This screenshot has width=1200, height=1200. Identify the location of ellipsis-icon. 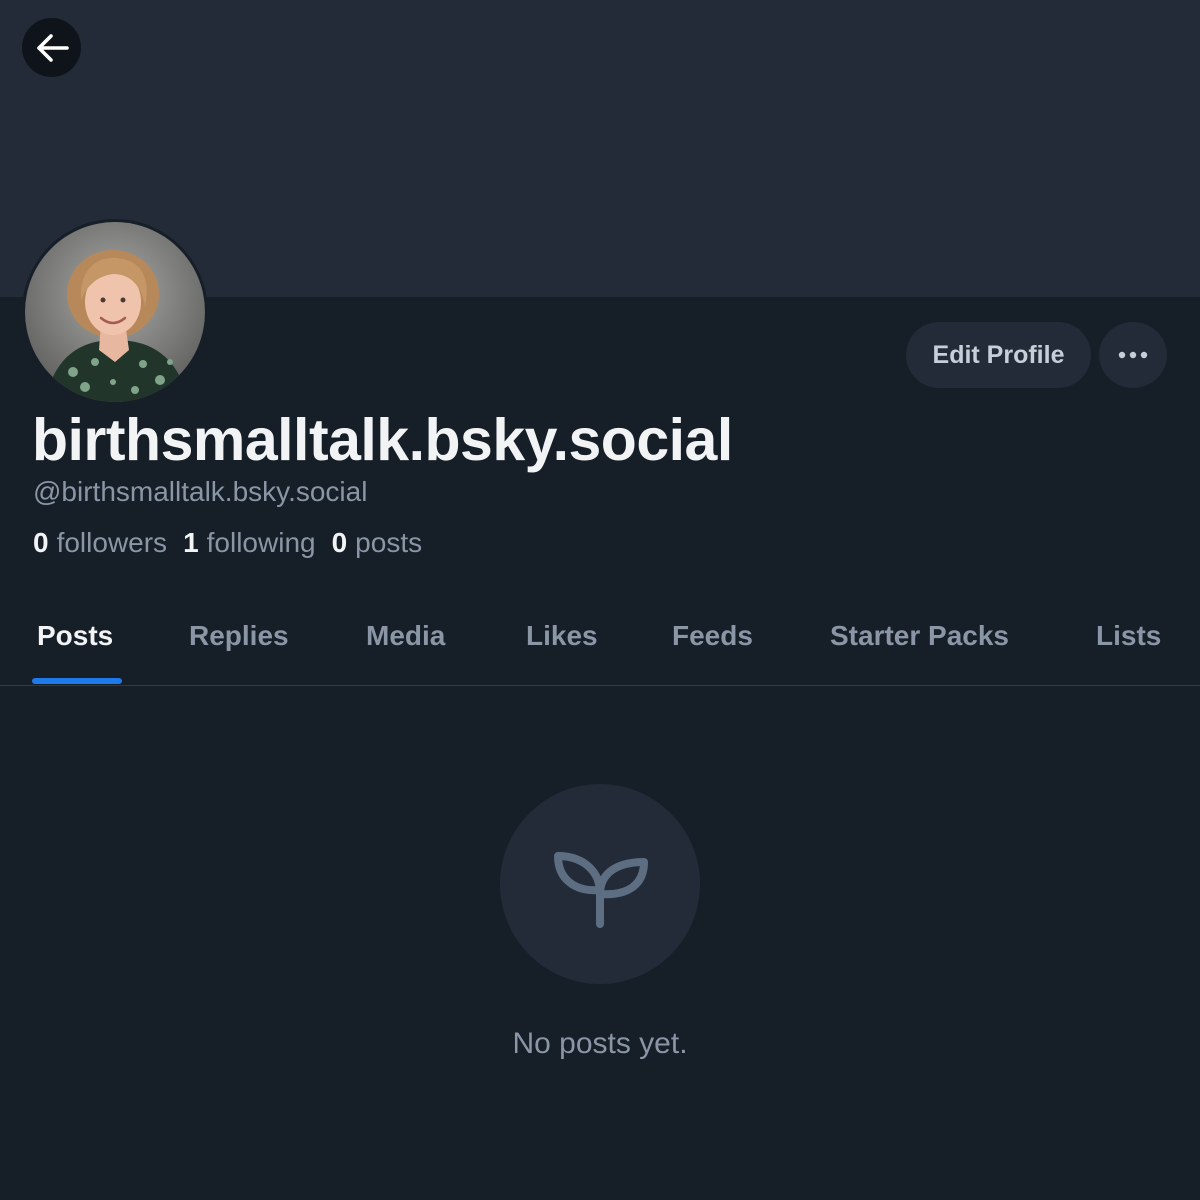
(1133, 355).